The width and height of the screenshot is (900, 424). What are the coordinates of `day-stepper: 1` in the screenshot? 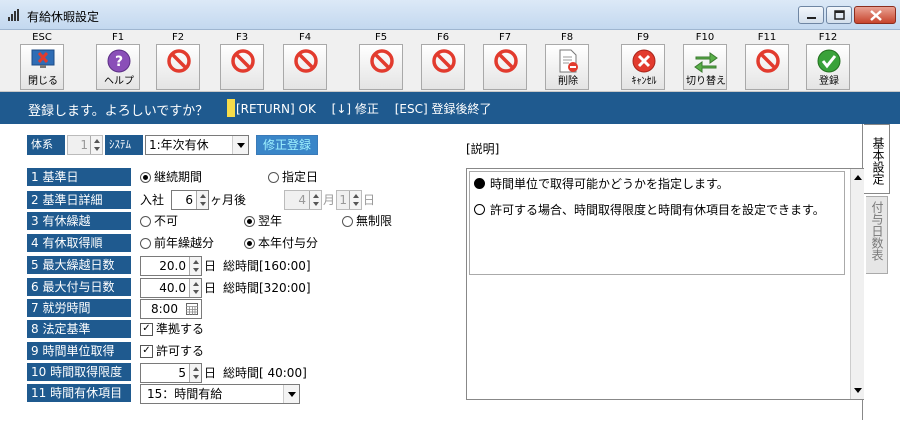 It's located at (349, 200).